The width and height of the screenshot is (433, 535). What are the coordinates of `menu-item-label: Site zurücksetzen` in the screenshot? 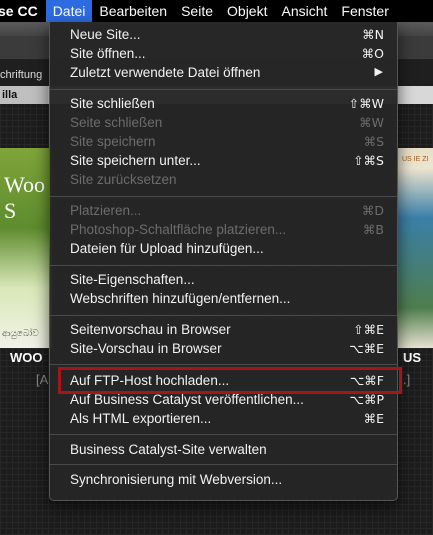 It's located at (123, 179).